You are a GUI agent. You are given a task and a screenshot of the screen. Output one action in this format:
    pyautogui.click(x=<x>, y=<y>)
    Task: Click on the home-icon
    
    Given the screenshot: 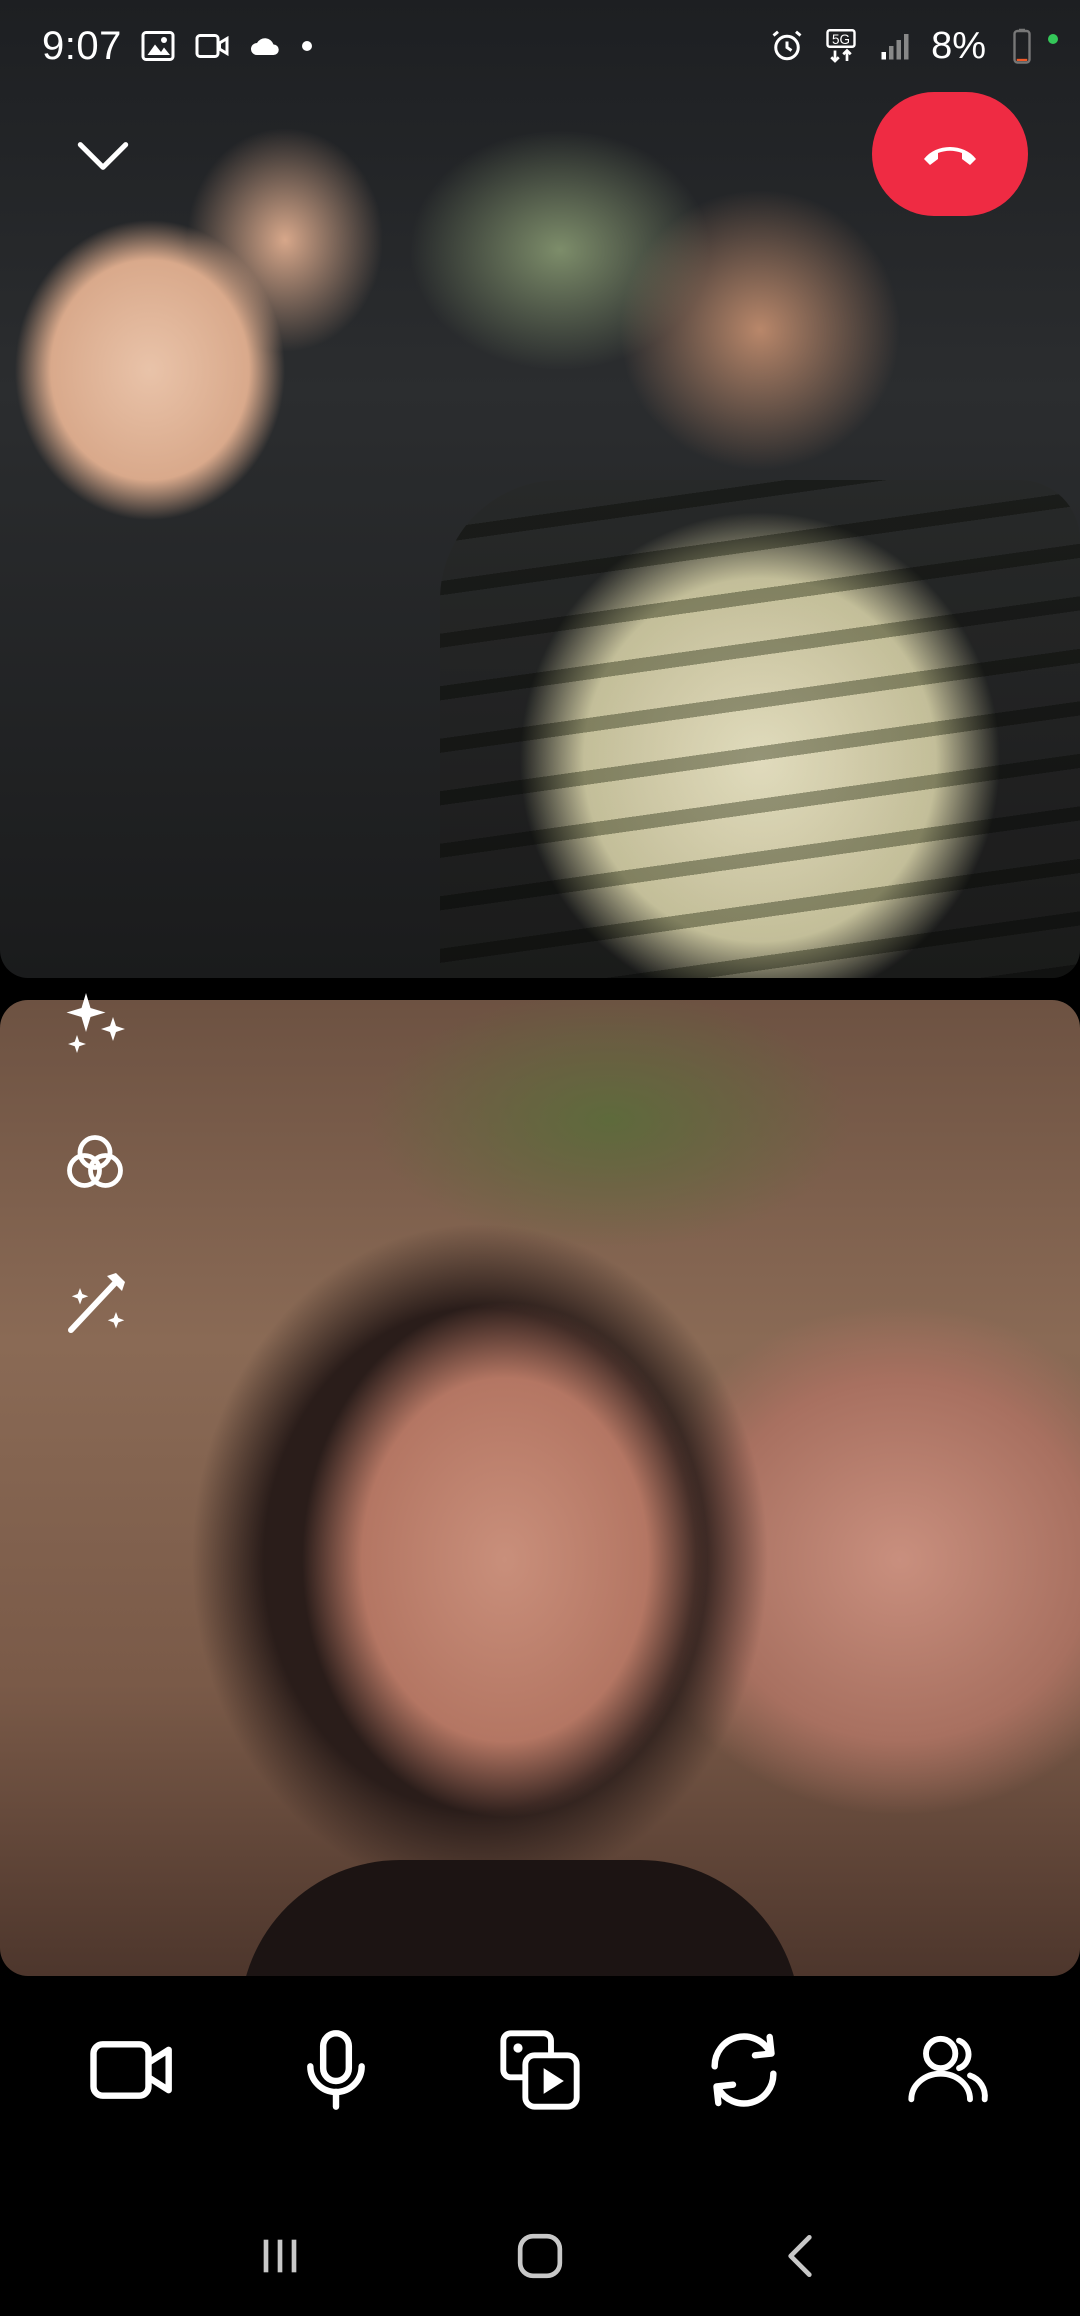 What is the action you would take?
    pyautogui.click(x=540, y=2256)
    